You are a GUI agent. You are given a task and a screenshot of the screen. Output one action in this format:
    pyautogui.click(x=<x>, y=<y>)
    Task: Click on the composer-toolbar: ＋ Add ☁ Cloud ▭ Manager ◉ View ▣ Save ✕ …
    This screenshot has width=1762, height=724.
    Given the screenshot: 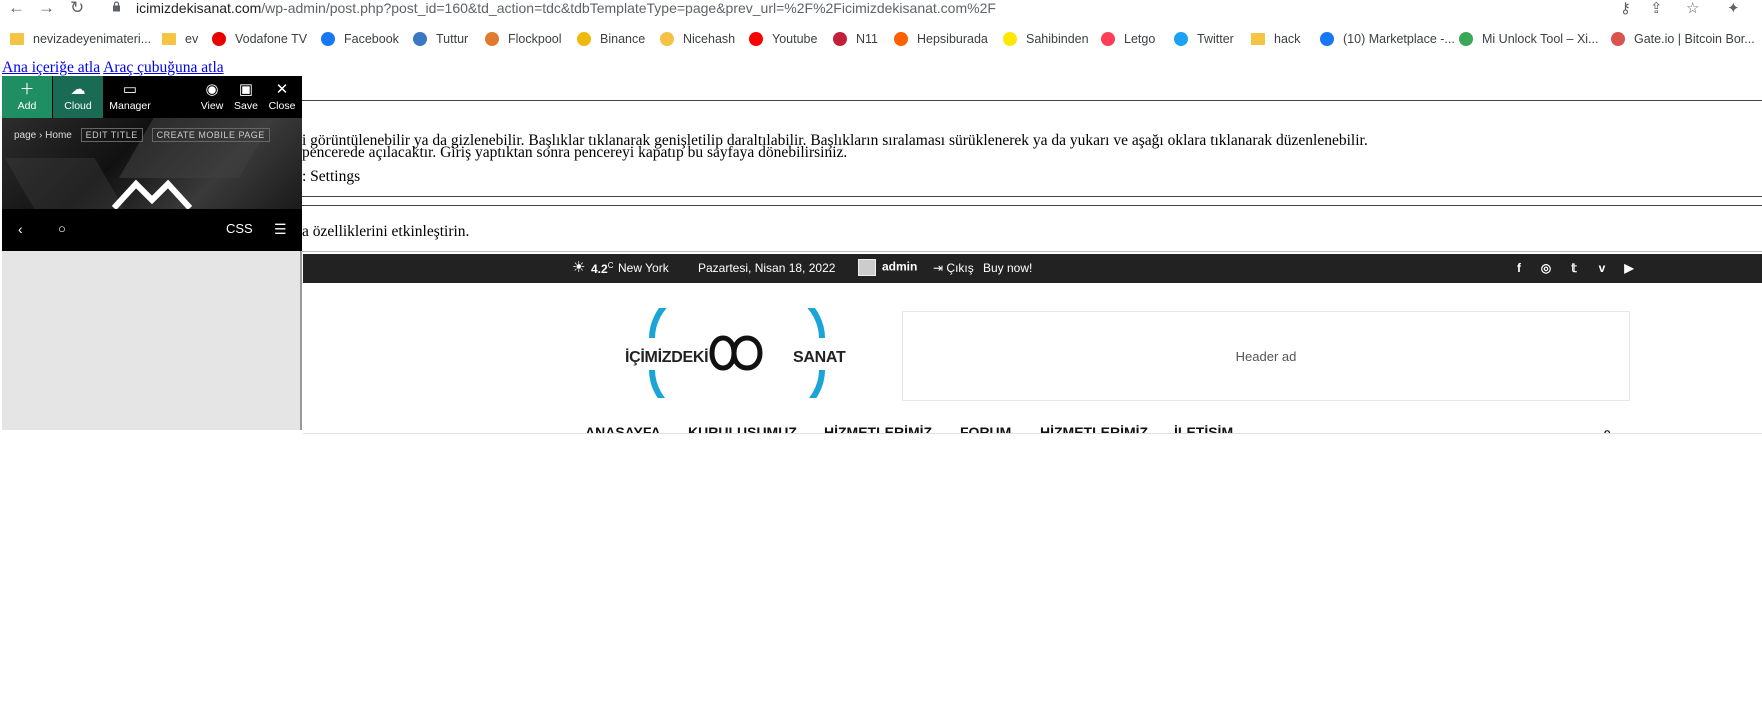 What is the action you would take?
    pyautogui.click(x=152, y=97)
    